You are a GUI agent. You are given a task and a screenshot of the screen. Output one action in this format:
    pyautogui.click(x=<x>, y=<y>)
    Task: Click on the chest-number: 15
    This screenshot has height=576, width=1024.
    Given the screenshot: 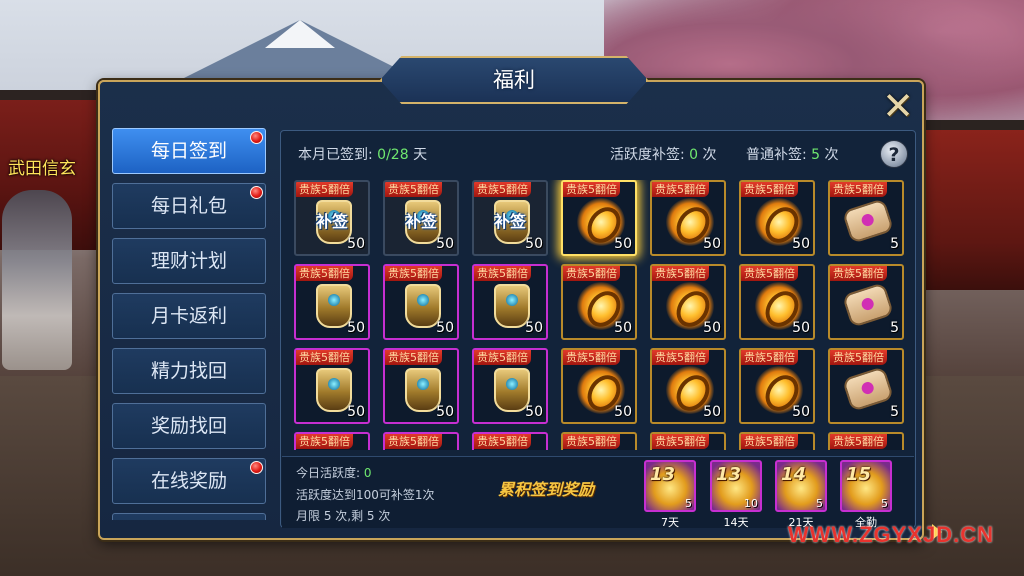 What is the action you would take?
    pyautogui.click(x=859, y=474)
    